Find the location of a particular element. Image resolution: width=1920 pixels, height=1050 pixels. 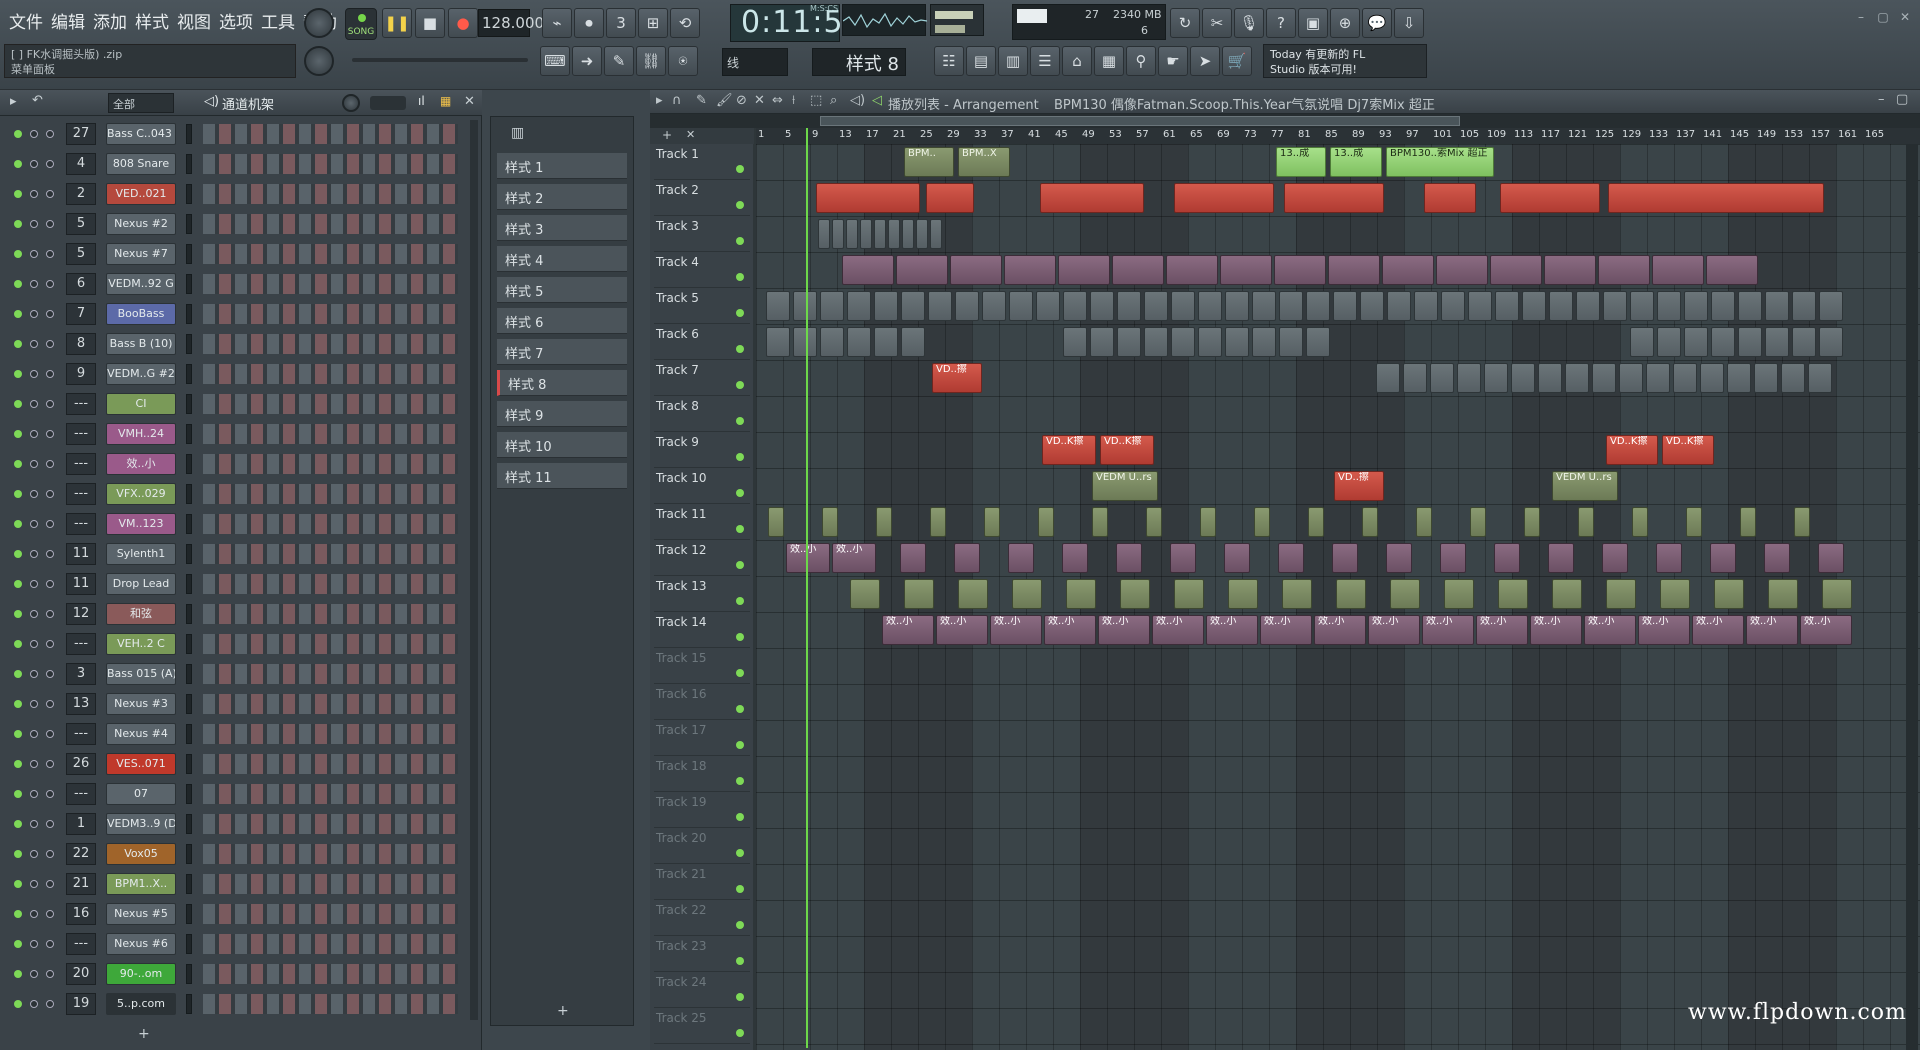

tempo-display: 128.000 is located at coordinates (511, 23).